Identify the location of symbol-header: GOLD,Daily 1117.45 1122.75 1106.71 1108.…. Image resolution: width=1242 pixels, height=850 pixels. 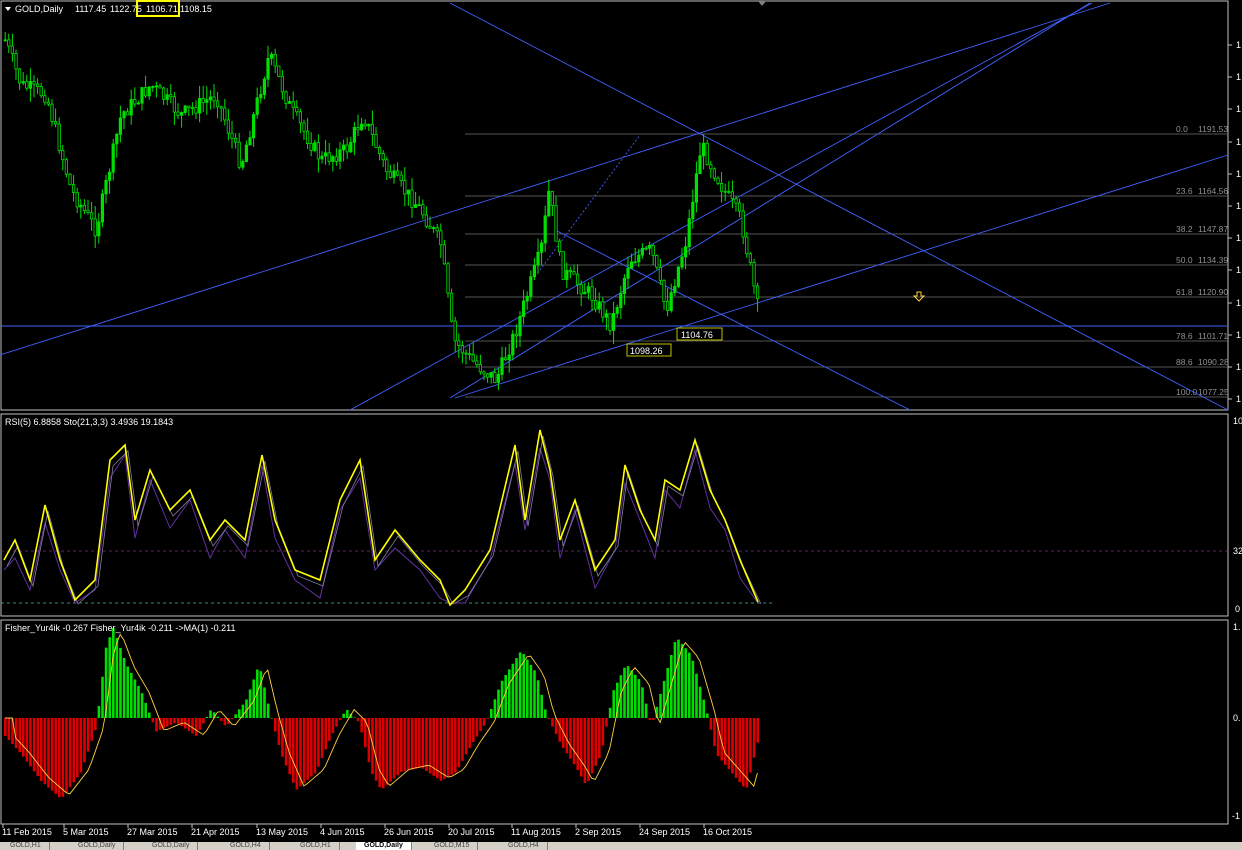
(108, 8).